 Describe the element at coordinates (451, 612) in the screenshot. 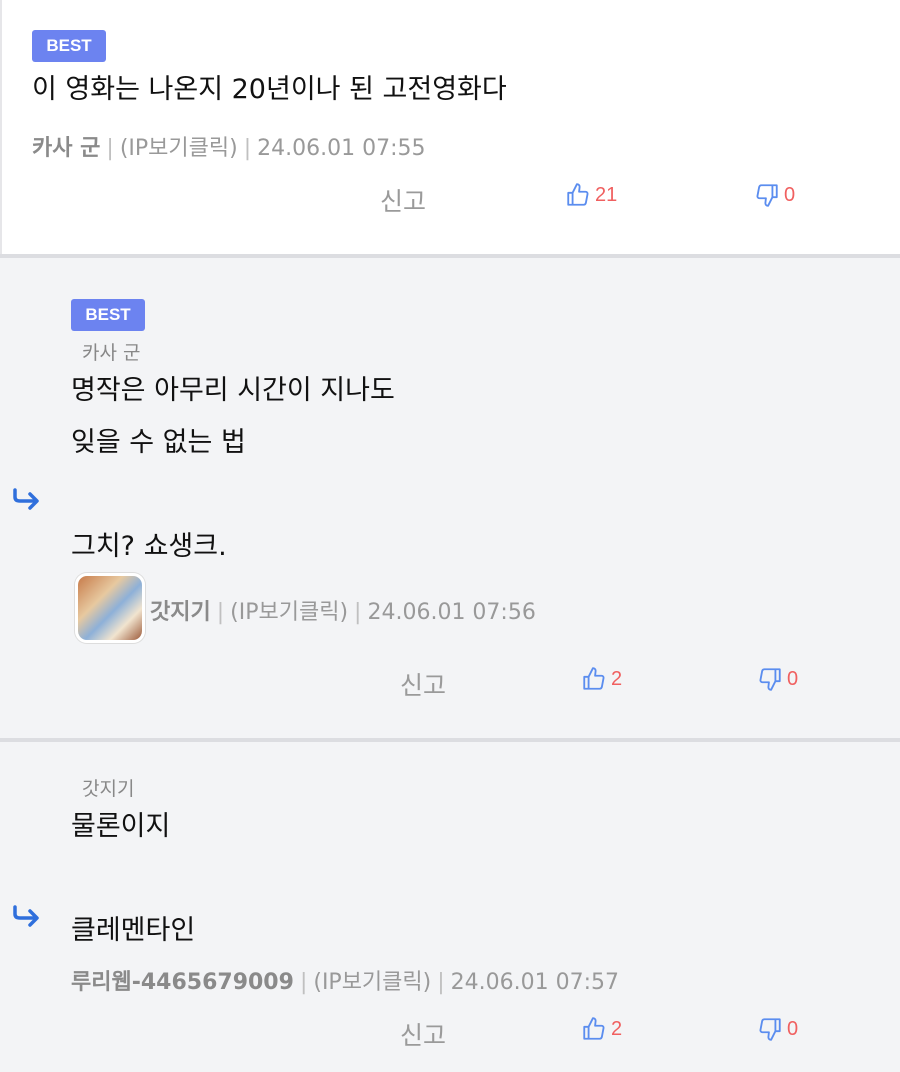

I see `timestamp: 24.06.01 07:56` at that location.